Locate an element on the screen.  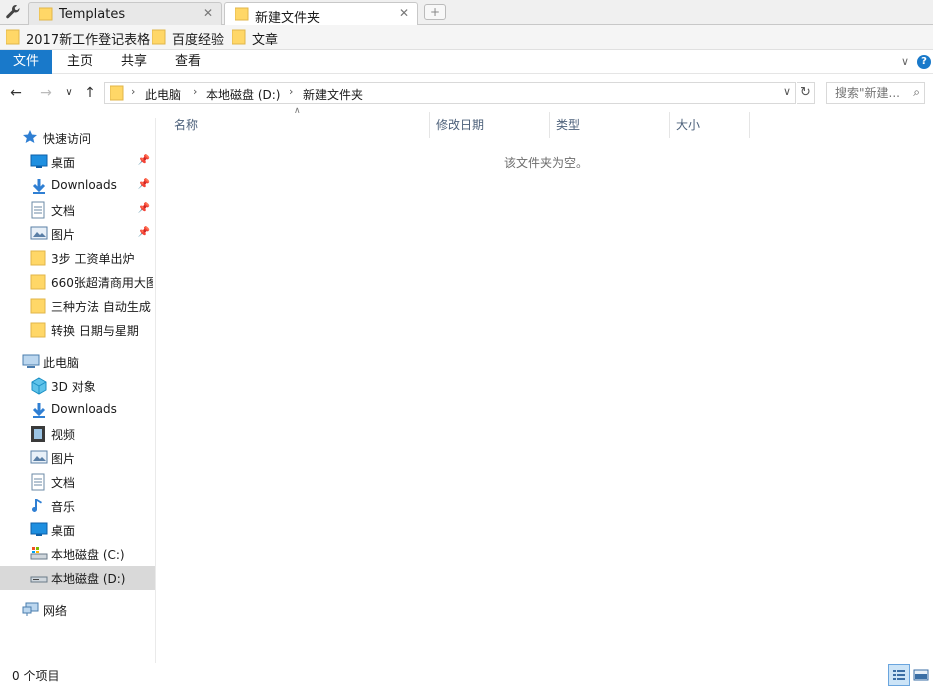
nav-this-pc: 此电脑 is located at coordinates (77, 362).